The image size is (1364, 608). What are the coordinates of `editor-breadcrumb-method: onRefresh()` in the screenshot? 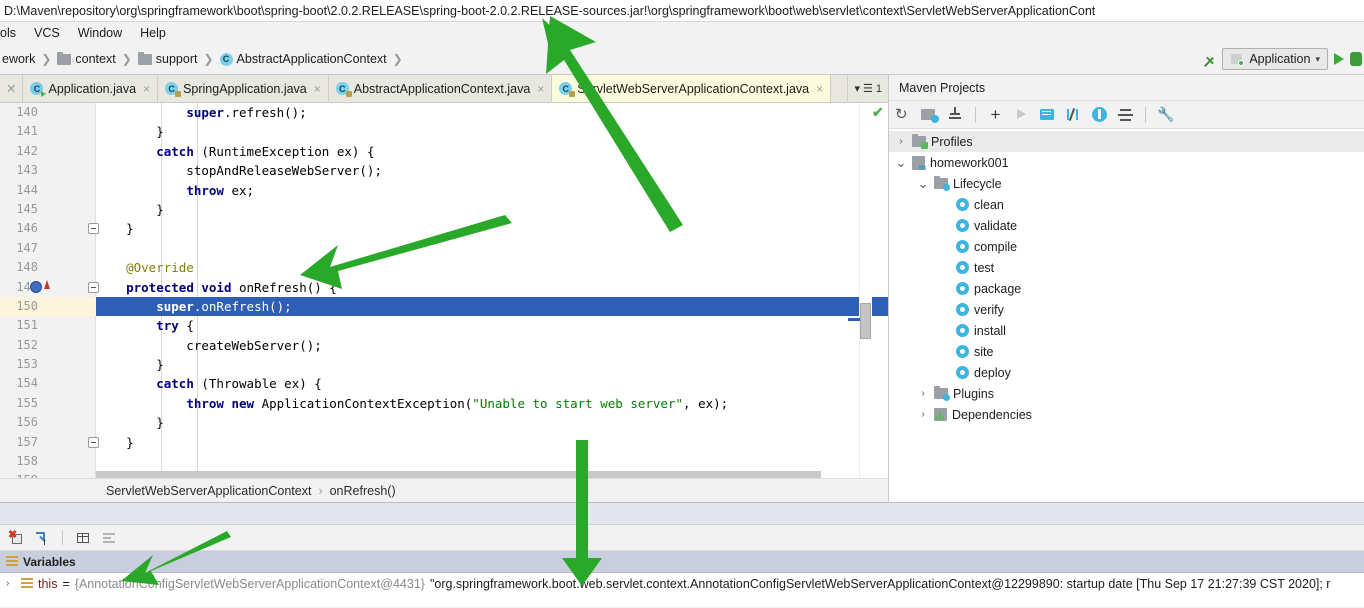 It's located at (363, 491).